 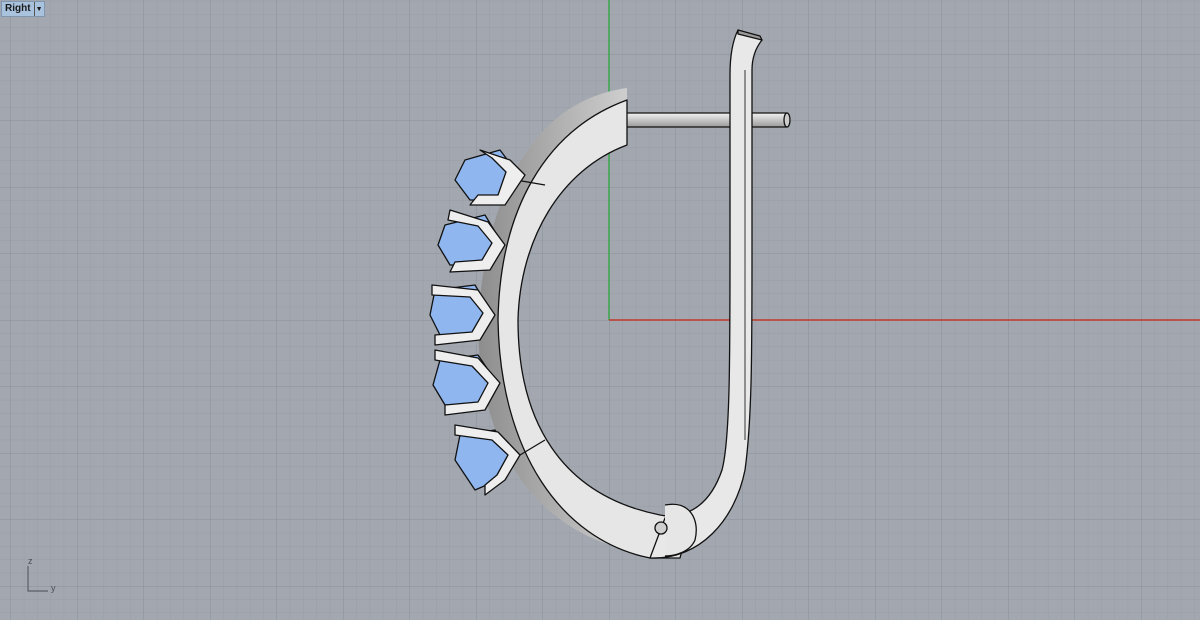 What do you see at coordinates (787, 120) in the screenshot?
I see `post-end` at bounding box center [787, 120].